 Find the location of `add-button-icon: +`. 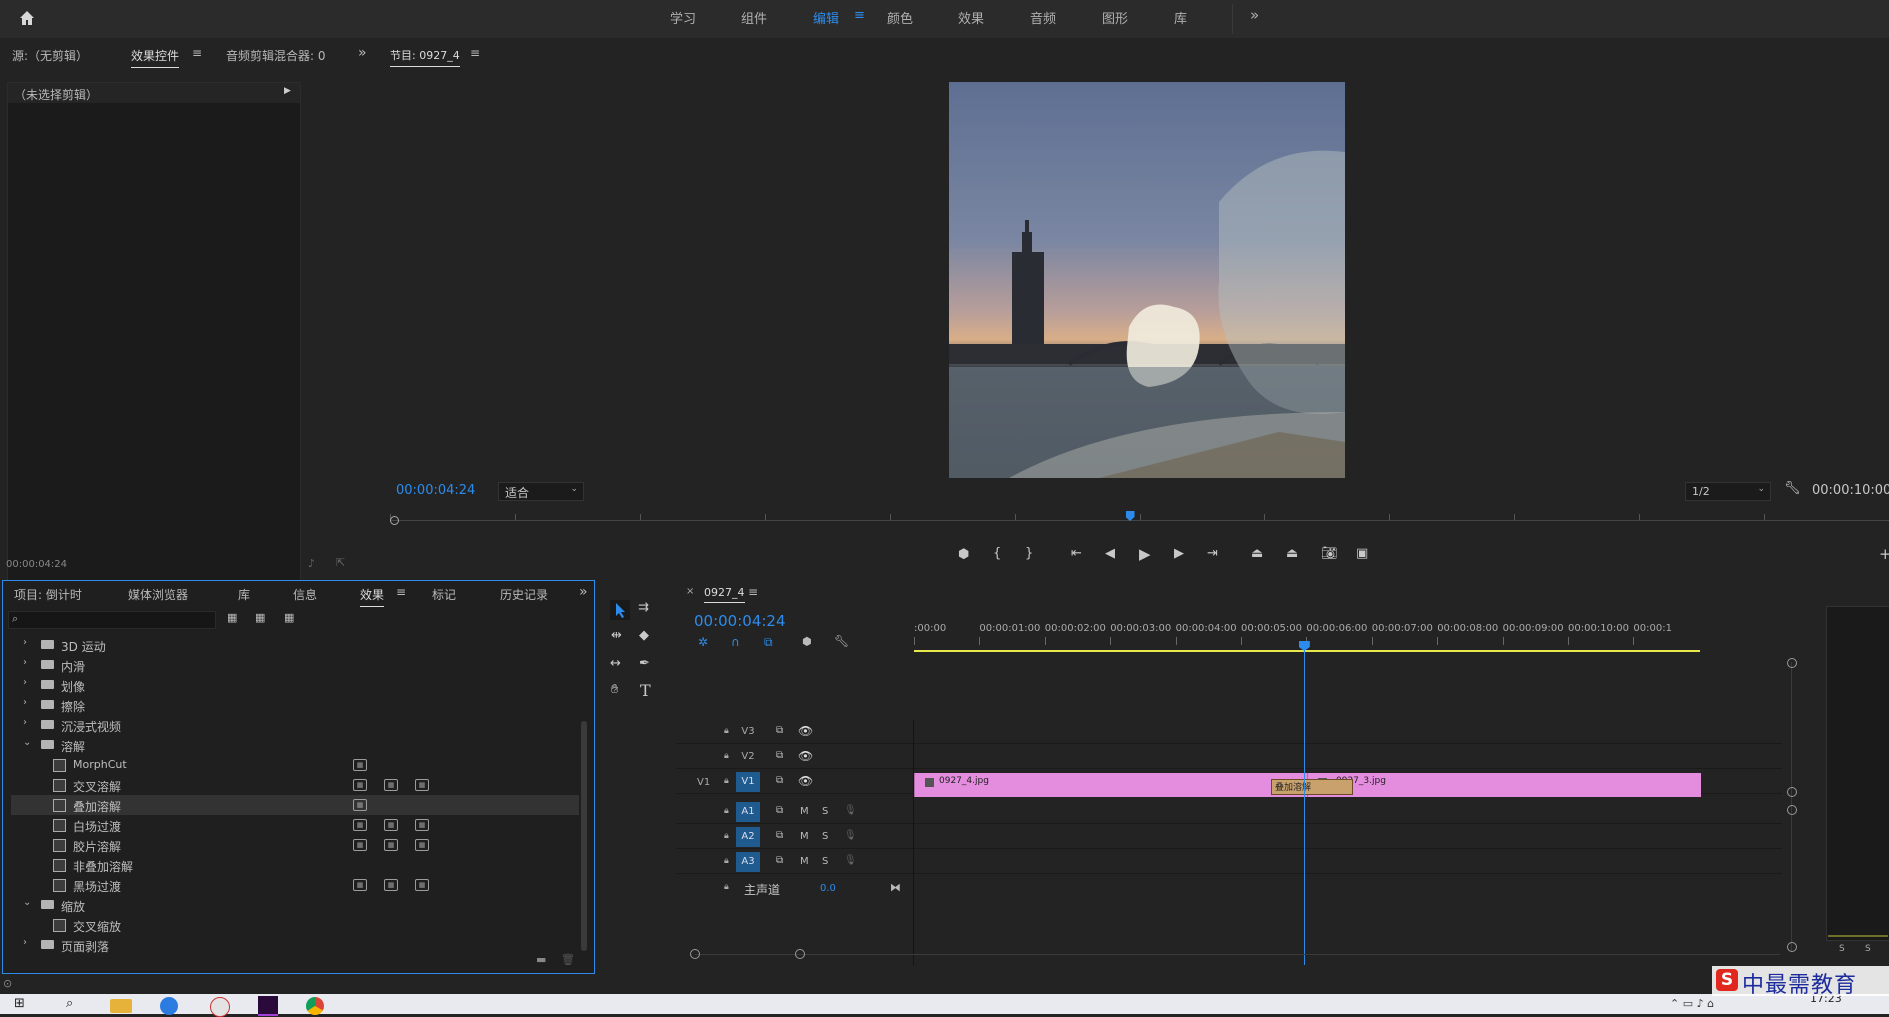

add-button-icon: + is located at coordinates (1884, 554).